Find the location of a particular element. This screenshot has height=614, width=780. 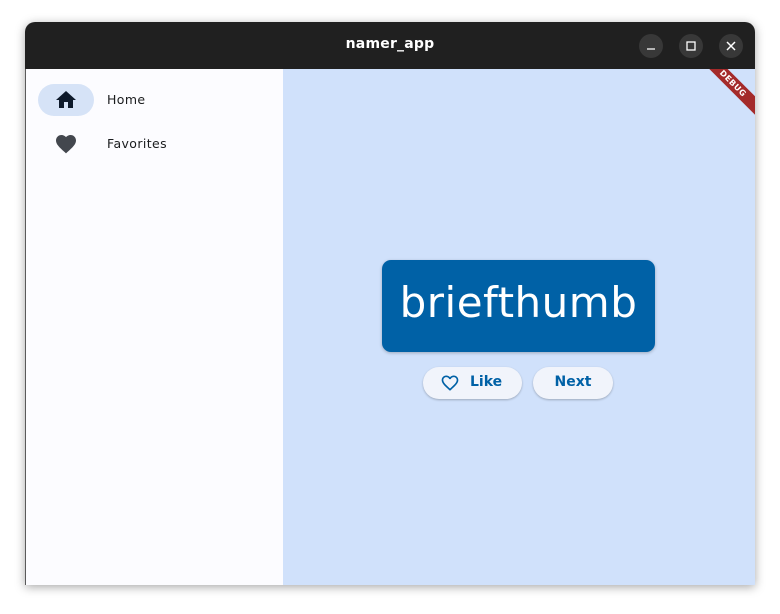

minimize-icon is located at coordinates (651, 49).